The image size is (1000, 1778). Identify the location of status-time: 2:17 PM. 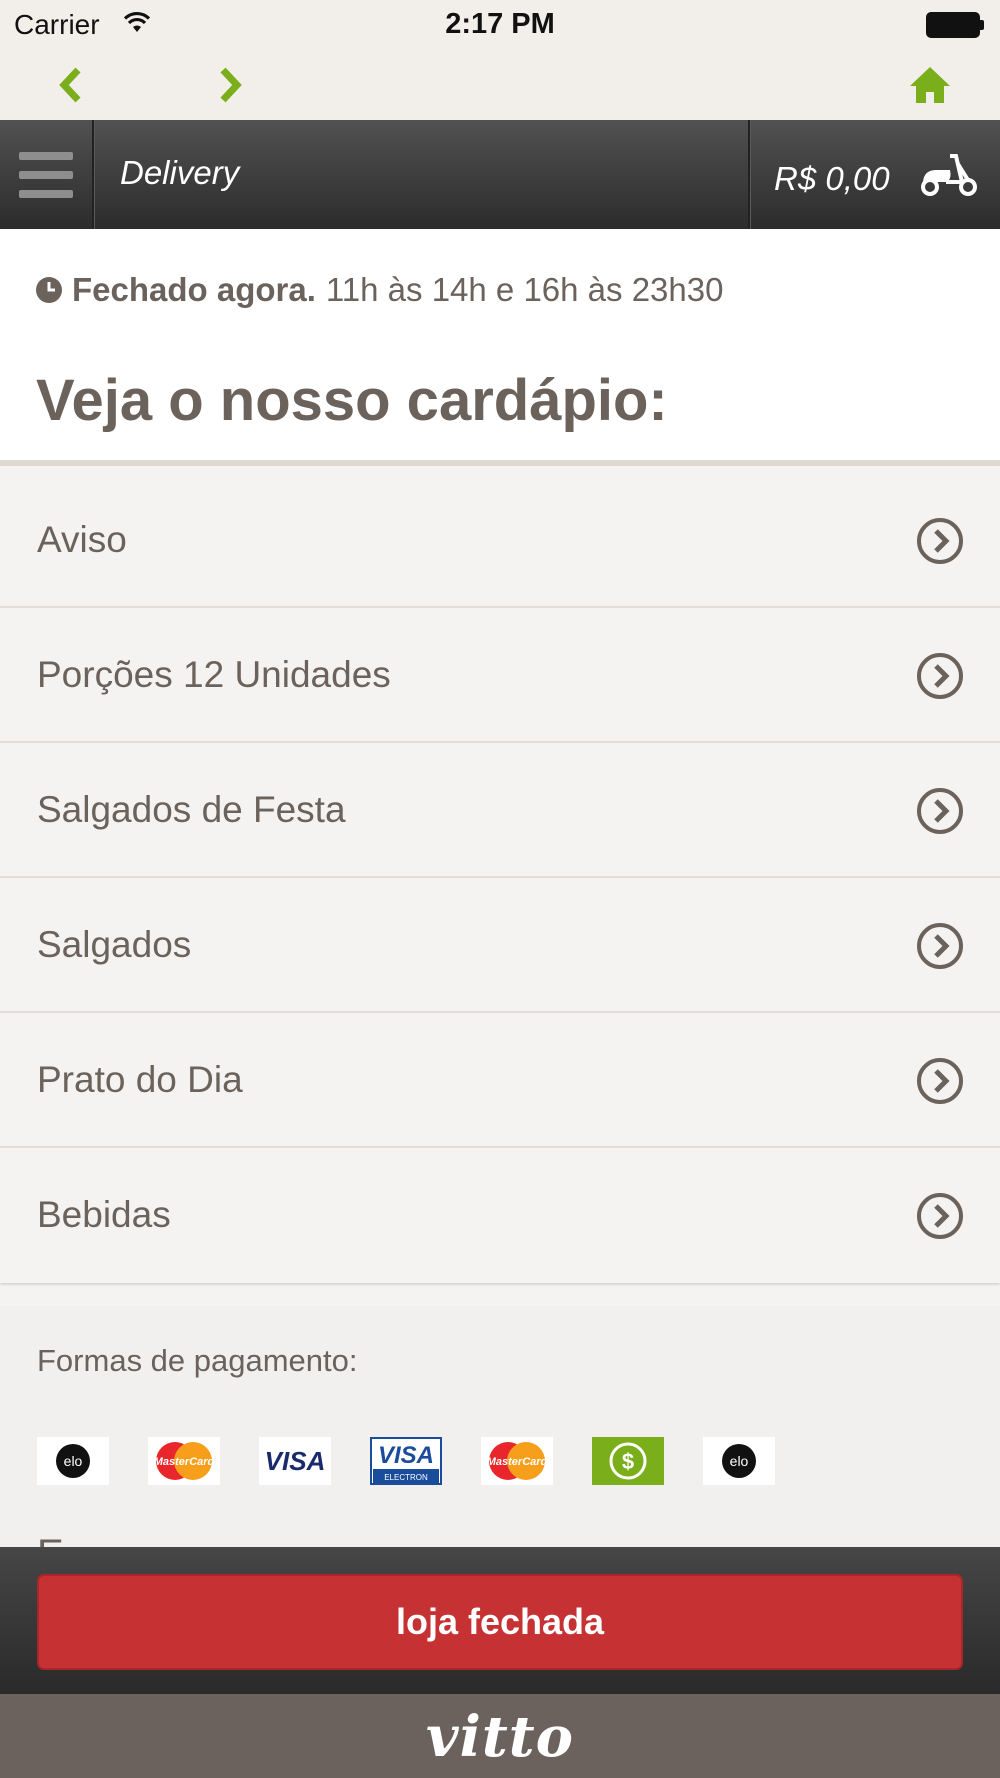
(500, 24).